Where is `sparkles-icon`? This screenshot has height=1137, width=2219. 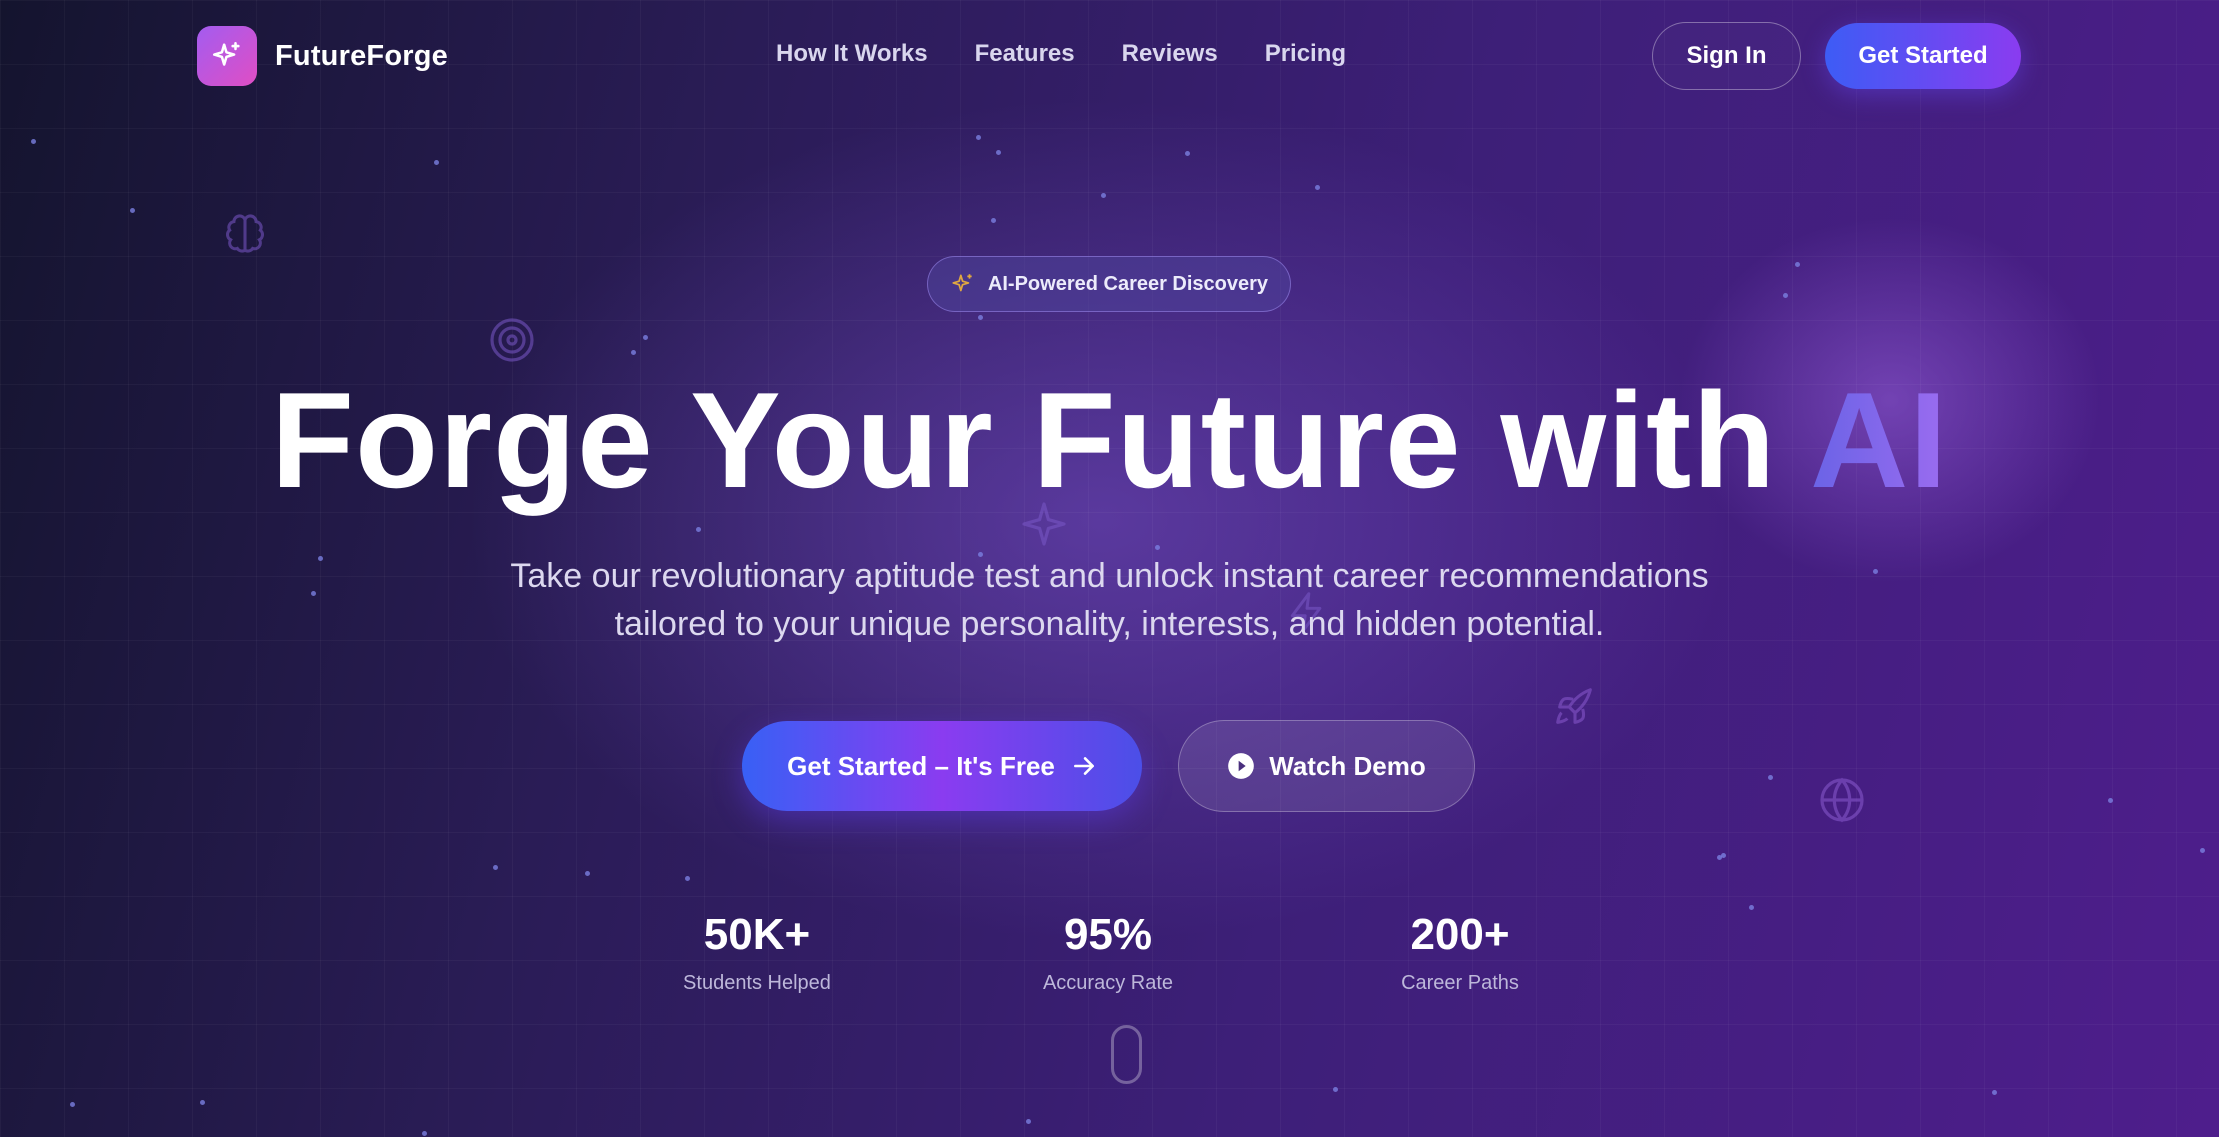
sparkles-icon is located at coordinates (227, 56).